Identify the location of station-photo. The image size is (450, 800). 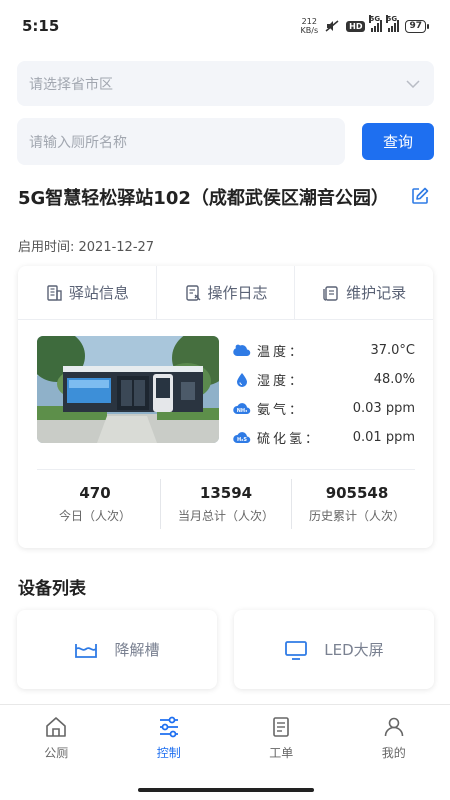
(128, 389).